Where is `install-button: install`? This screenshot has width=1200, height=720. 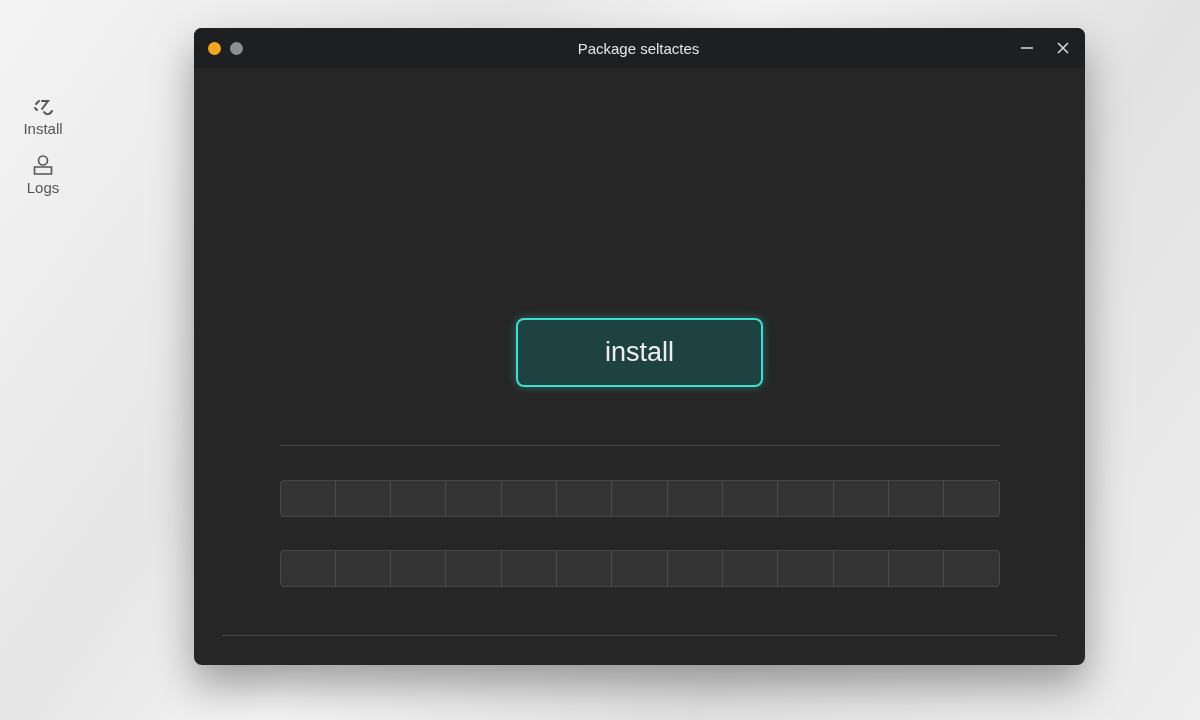 install-button: install is located at coordinates (639, 352).